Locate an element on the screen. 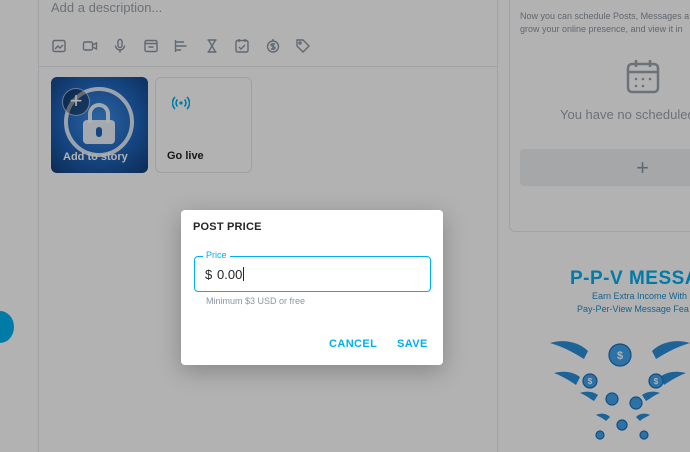 The width and height of the screenshot is (690, 452). text-caret is located at coordinates (244, 274).